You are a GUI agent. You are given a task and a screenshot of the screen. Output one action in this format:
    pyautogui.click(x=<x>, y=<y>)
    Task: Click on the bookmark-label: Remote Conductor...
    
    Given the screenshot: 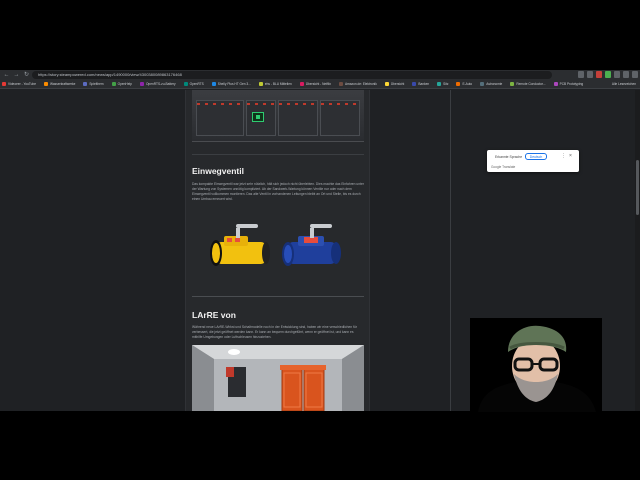 What is the action you would take?
    pyautogui.click(x=531, y=84)
    